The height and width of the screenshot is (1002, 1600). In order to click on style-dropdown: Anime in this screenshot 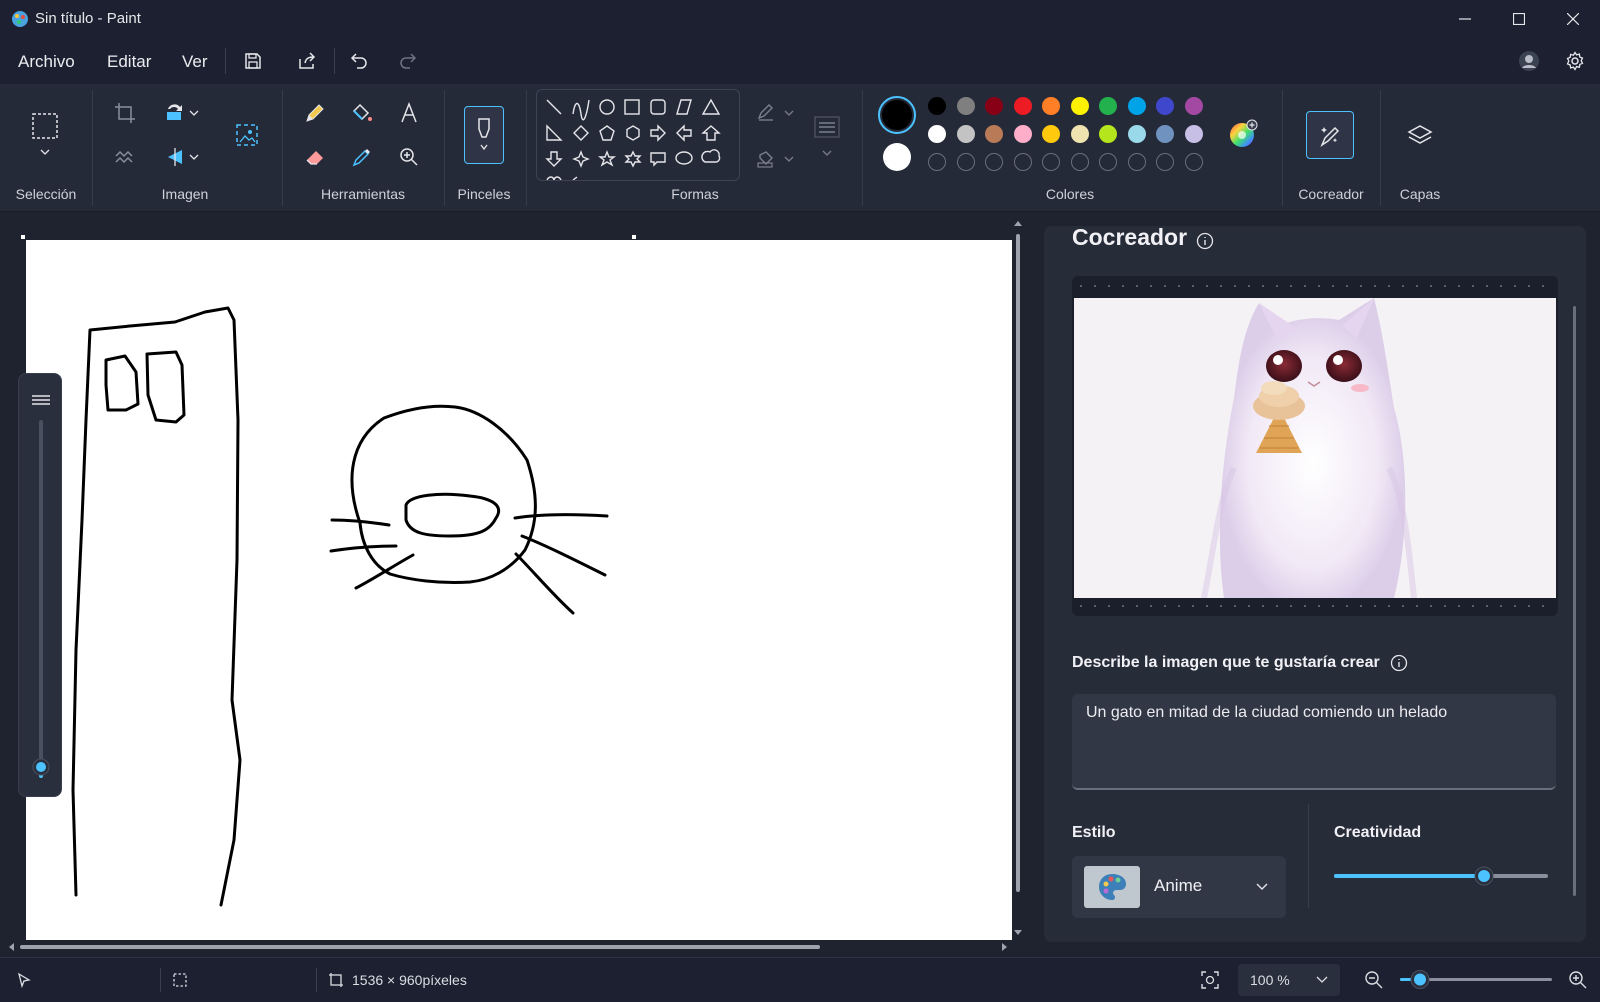, I will do `click(1179, 887)`.